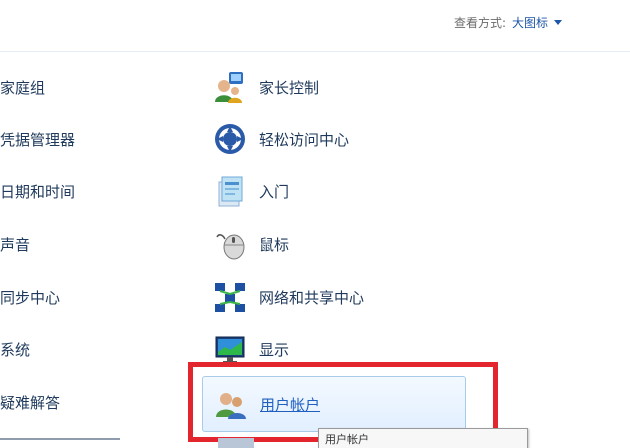 The height and width of the screenshot is (448, 630). I want to click on control-item-credential-manager: 凭据管理器, so click(37, 139).